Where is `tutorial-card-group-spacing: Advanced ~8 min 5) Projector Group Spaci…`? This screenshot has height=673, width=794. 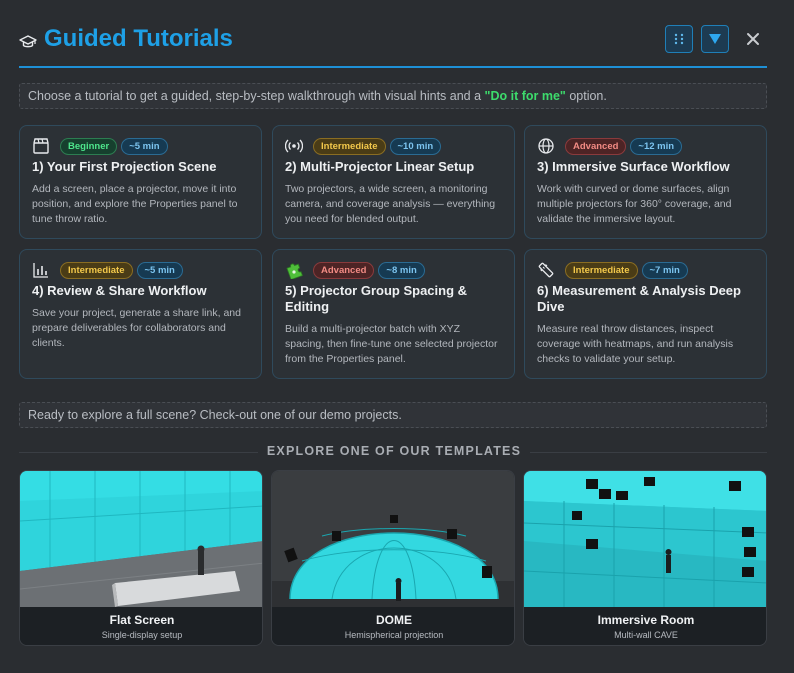
tutorial-card-group-spacing: Advanced ~8 min 5) Projector Group Spaci… is located at coordinates (393, 314).